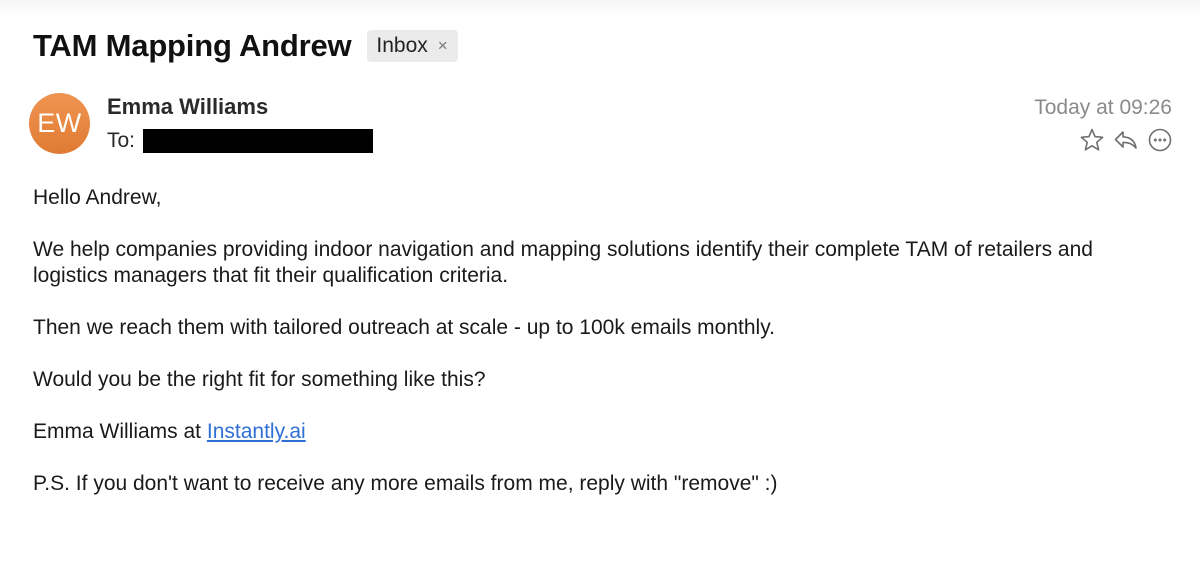 The image size is (1200, 576). I want to click on mailbox-tag: Inbox ×, so click(412, 46).